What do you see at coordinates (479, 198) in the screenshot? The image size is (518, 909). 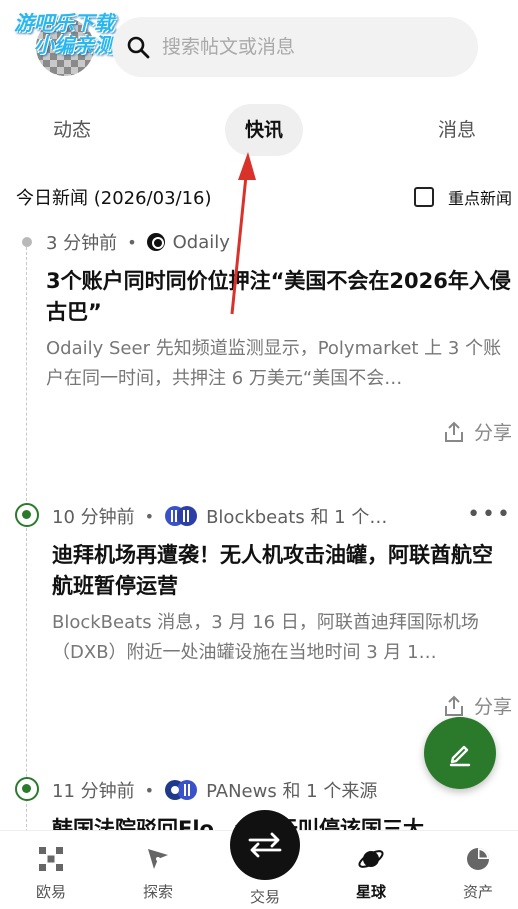 I see `key-news-label: 重点新闻` at bounding box center [479, 198].